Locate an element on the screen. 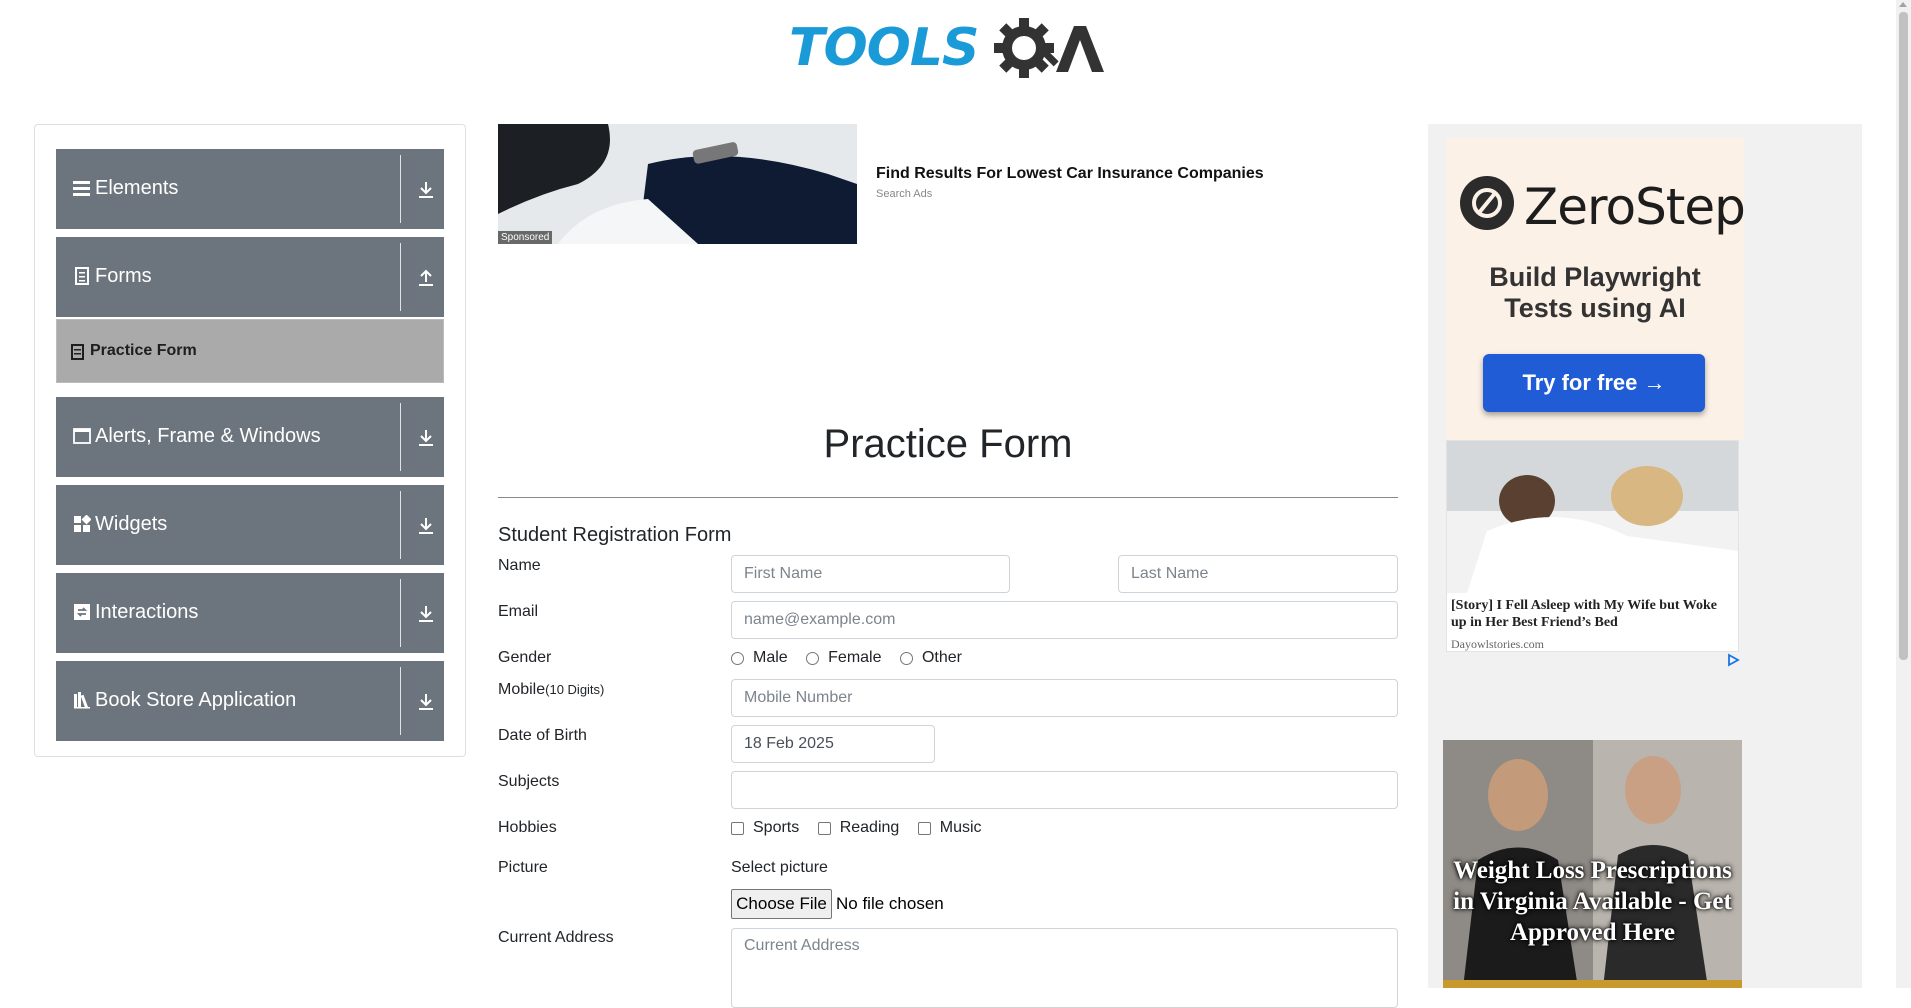 This screenshot has width=1911, height=1008. window-icon is located at coordinates (82, 436).